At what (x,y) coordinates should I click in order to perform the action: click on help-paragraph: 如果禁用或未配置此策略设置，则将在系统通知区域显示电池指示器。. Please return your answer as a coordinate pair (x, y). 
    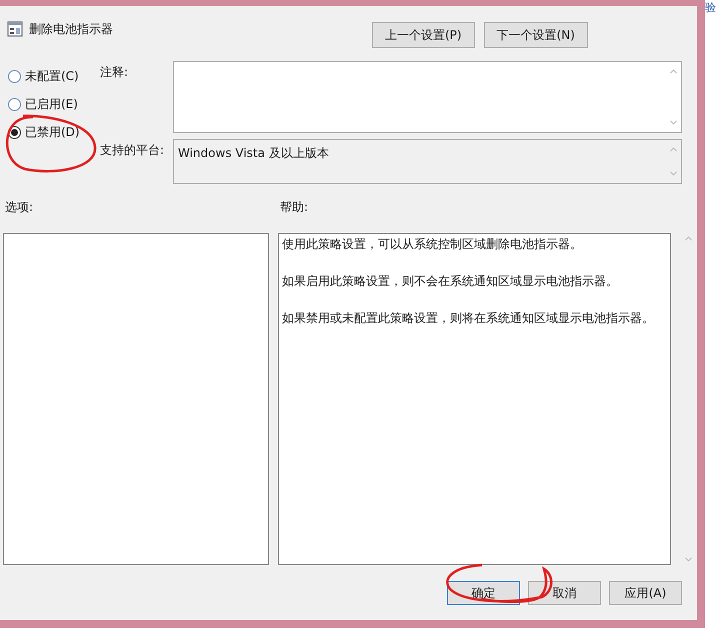
    Looking at the image, I should click on (468, 318).